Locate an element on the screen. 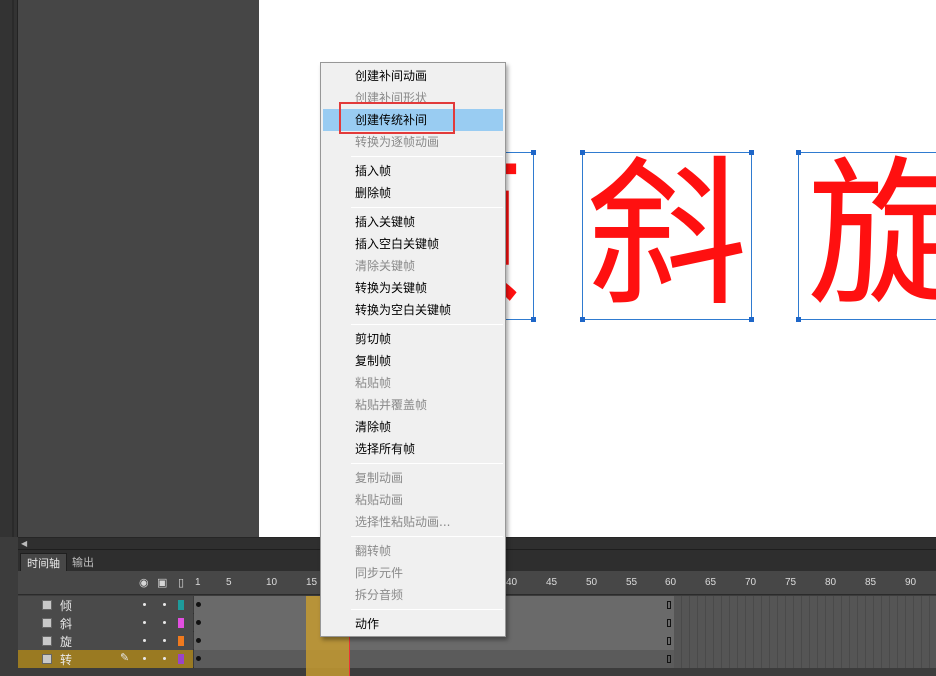 The image size is (936, 676). highlight-annotation-box is located at coordinates (397, 118).